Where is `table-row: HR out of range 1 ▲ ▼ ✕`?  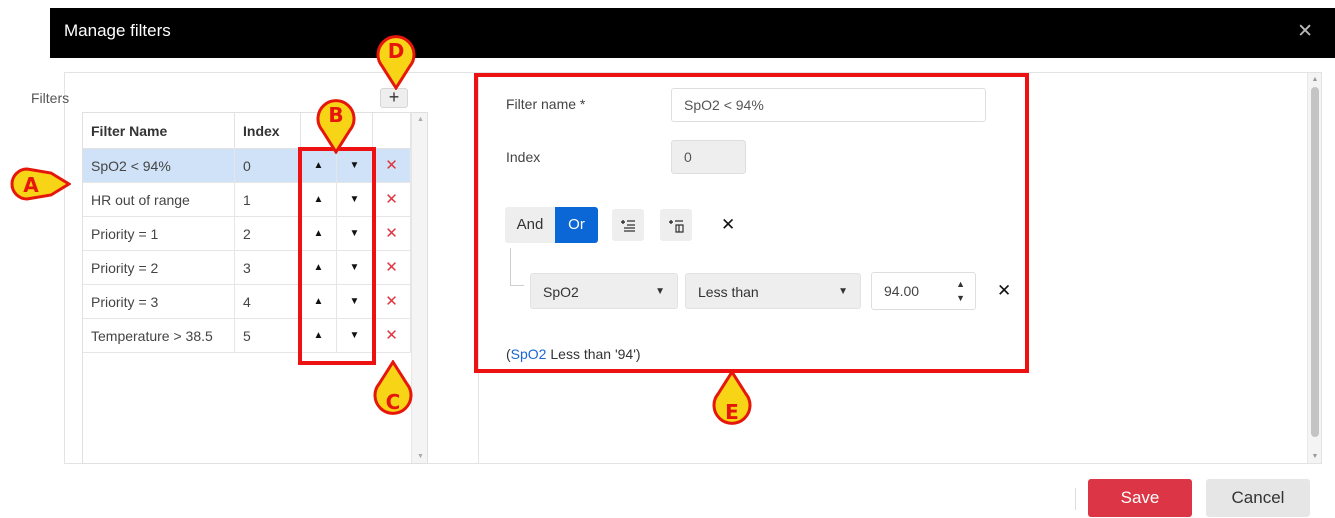 table-row: HR out of range 1 ▲ ▼ ✕ is located at coordinates (255, 200).